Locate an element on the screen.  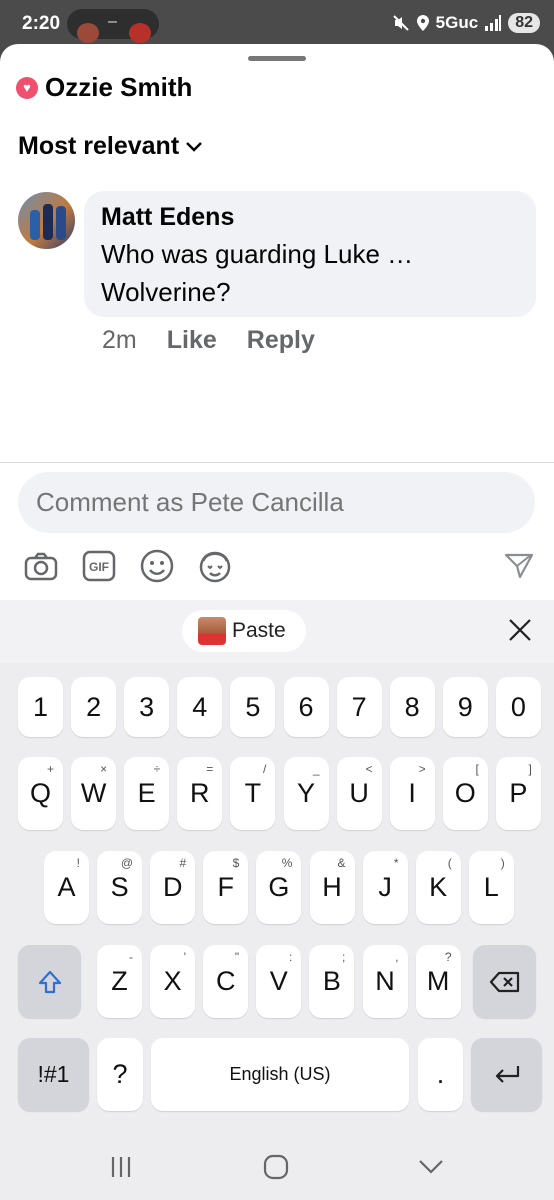
letter-key: X ' is located at coordinates (173, 981).